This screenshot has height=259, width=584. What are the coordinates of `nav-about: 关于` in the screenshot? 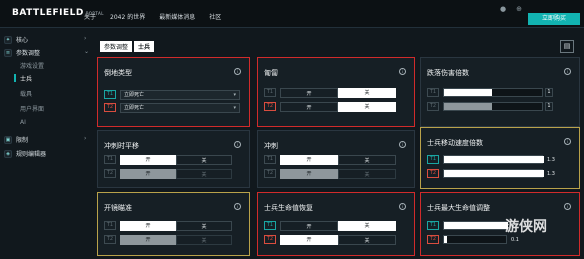 It's located at (90, 16).